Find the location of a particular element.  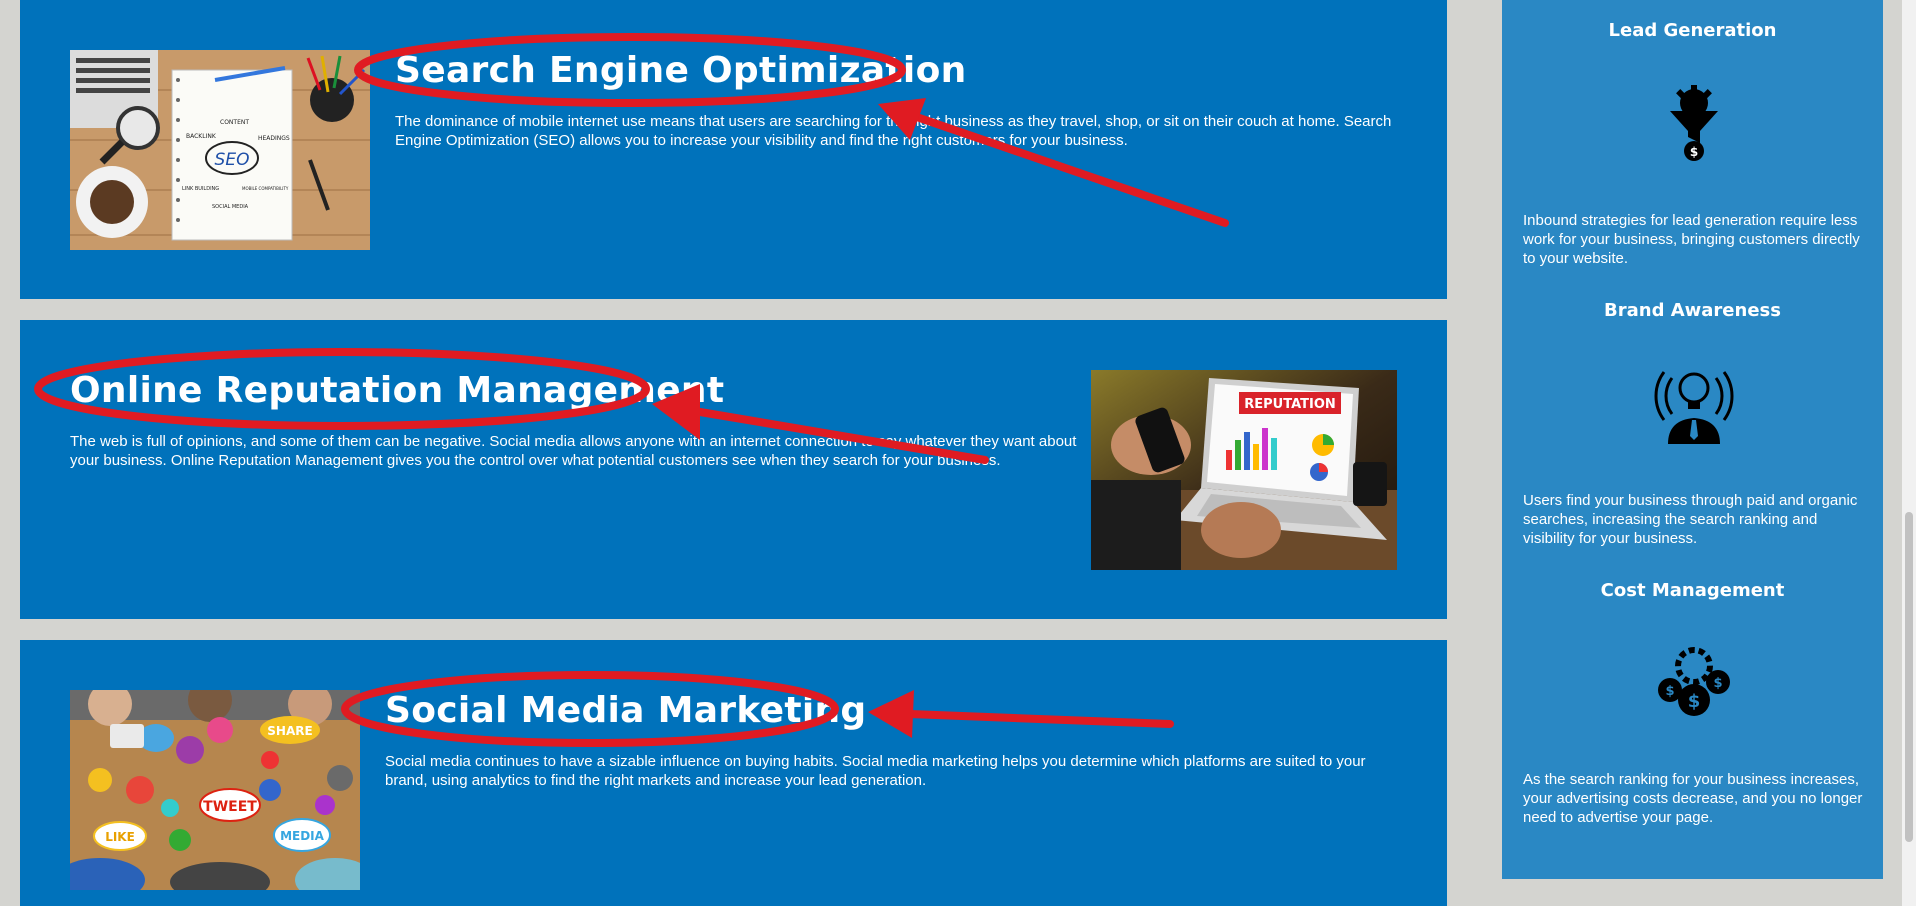

scrollbar-thumb is located at coordinates (1909, 677).